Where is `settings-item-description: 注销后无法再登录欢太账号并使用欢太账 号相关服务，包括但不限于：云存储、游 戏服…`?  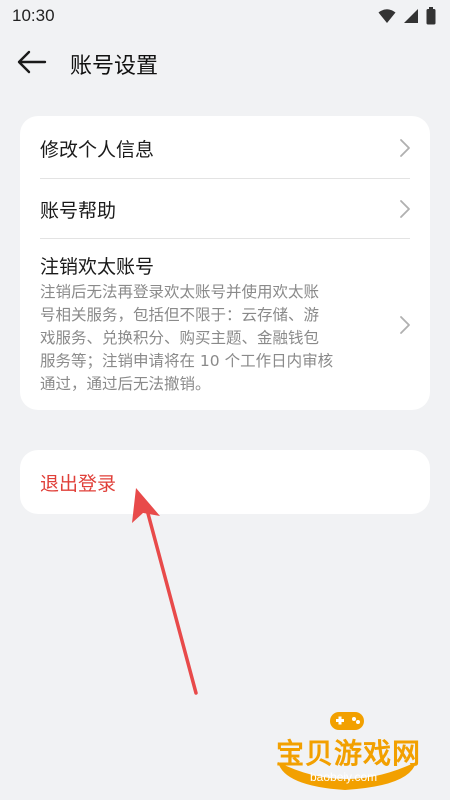 settings-item-description: 注销后无法再登录欢太账号并使用欢太账 号相关服务，包括但不限于：云存储、游 戏服… is located at coordinates (187, 338).